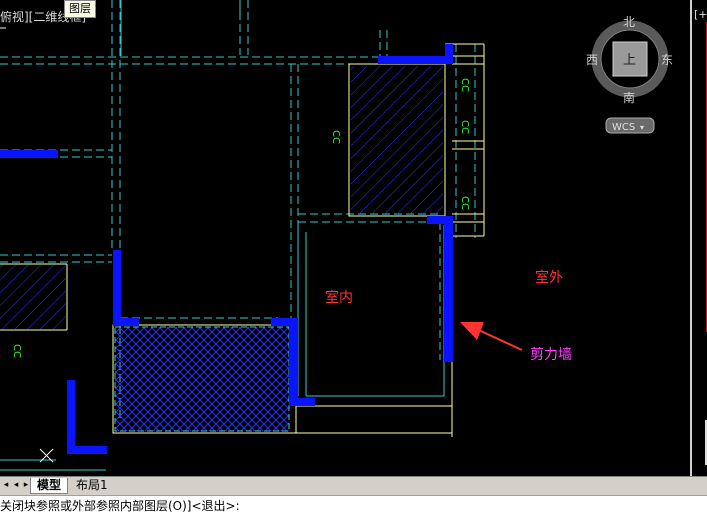  I want to click on tab-model: 模型, so click(49, 486).